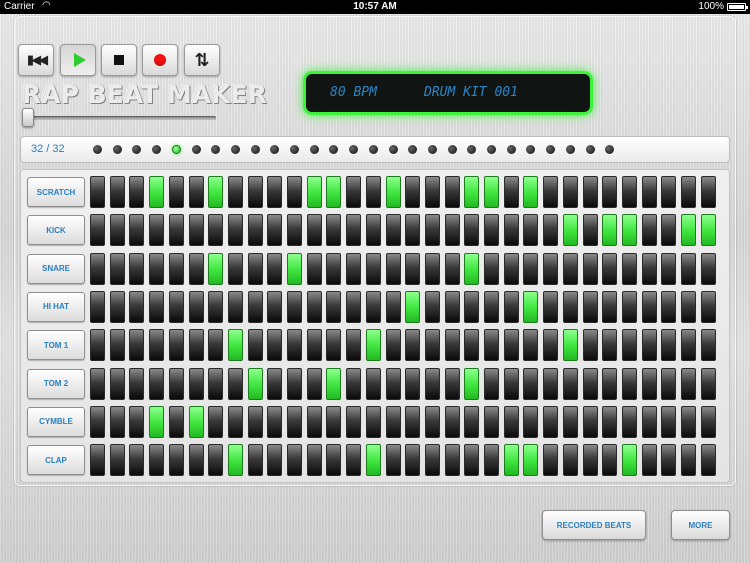 The image size is (750, 563). What do you see at coordinates (78, 60) in the screenshot?
I see `play-button` at bounding box center [78, 60].